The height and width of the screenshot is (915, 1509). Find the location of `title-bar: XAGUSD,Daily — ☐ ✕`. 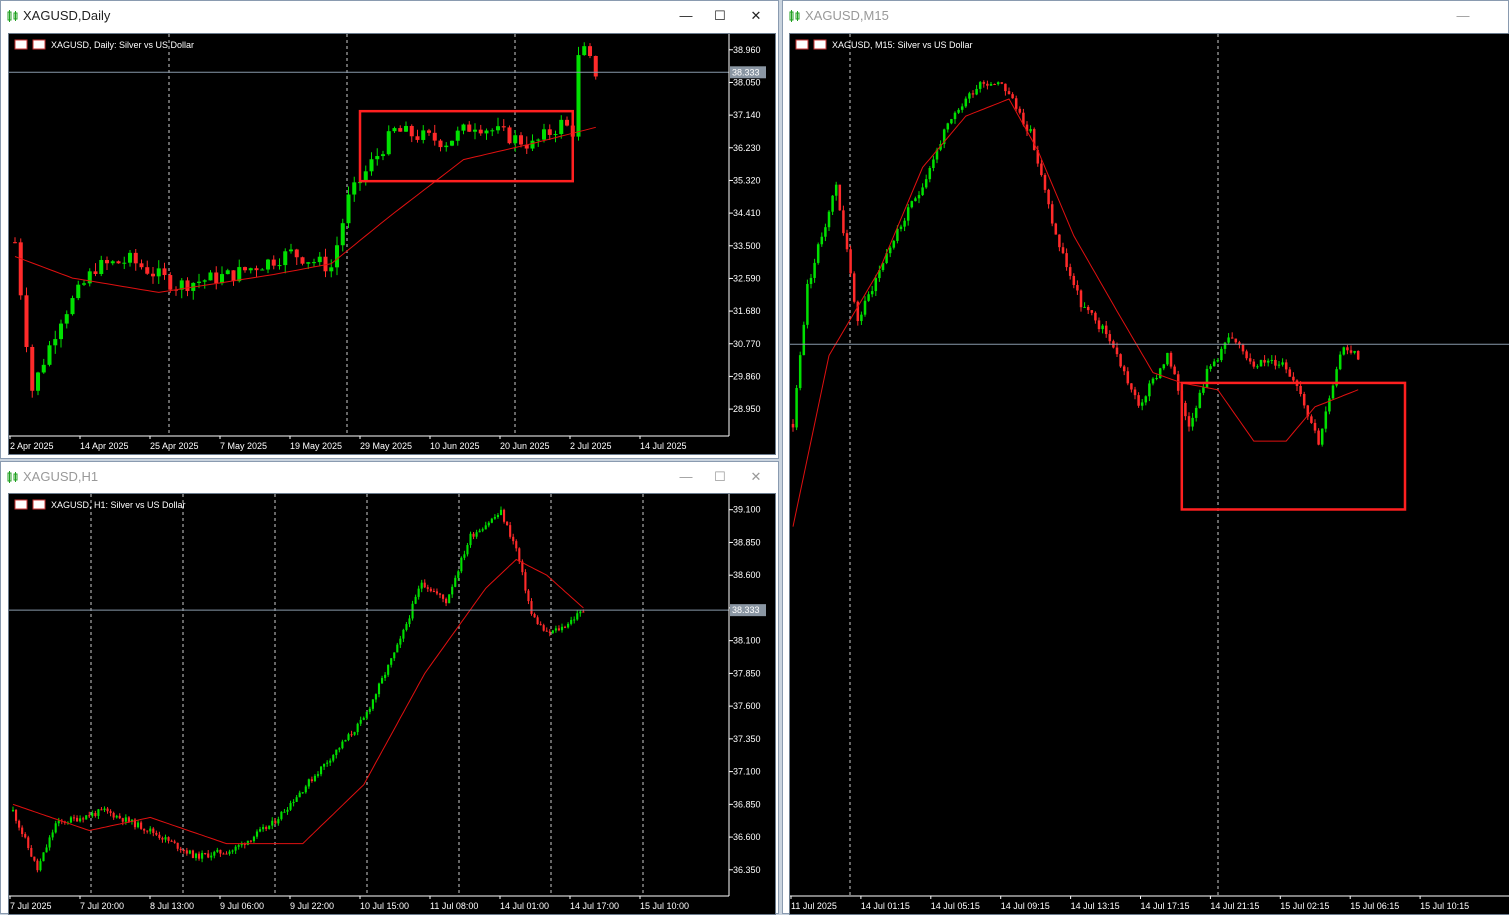

title-bar: XAGUSD,Daily — ☐ ✕ is located at coordinates (389, 16).